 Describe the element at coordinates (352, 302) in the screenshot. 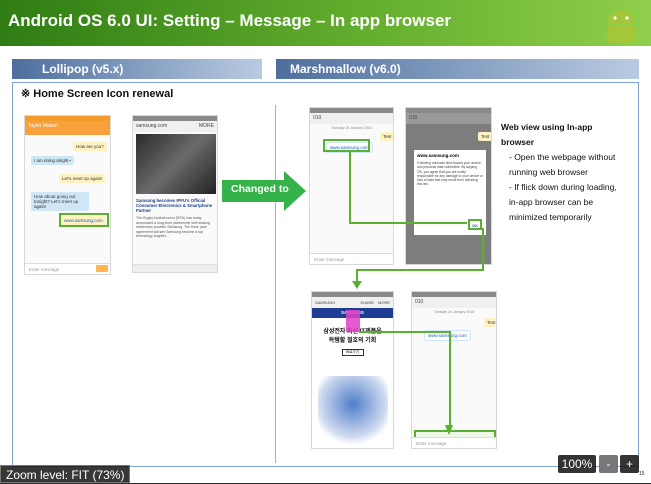

I see `browser-bar: SAMSUNG MORE SHARE` at that location.